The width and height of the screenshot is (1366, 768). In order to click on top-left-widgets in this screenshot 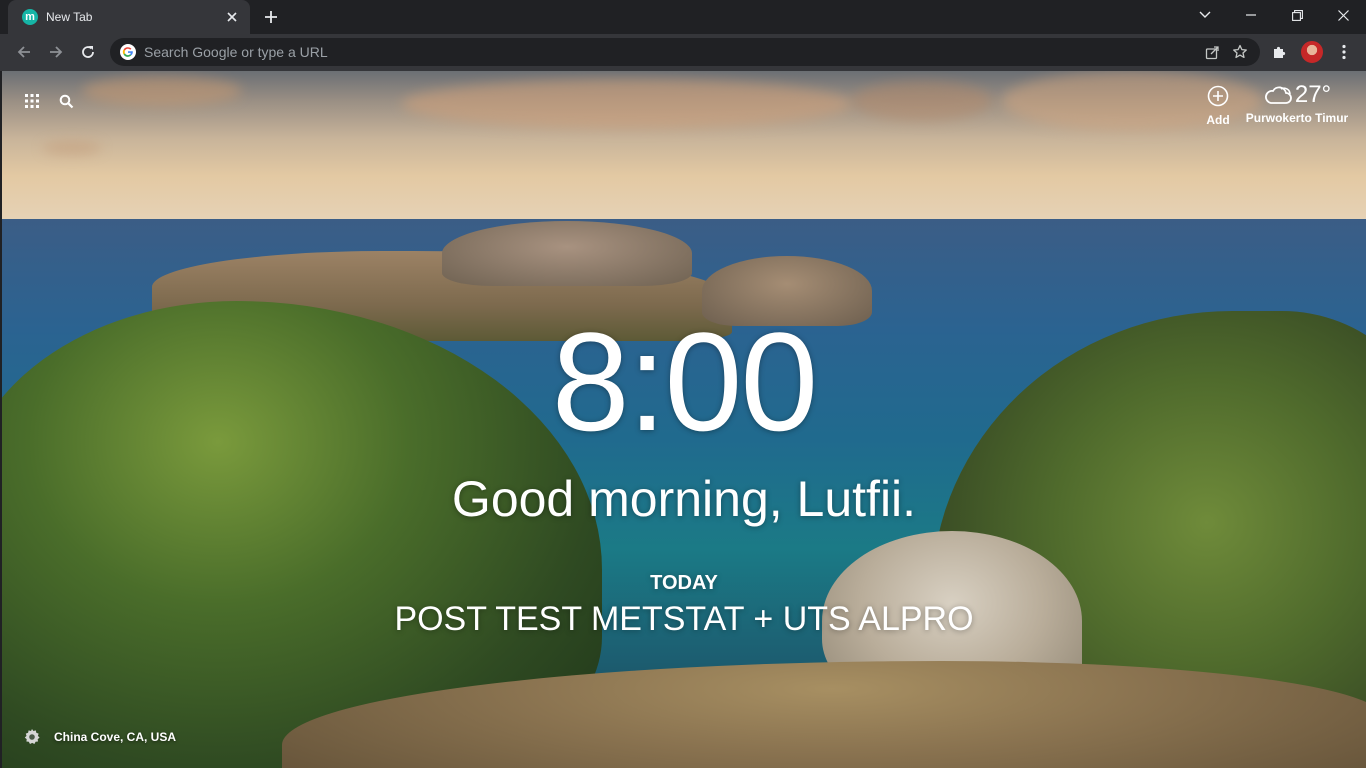, I will do `click(49, 101)`.